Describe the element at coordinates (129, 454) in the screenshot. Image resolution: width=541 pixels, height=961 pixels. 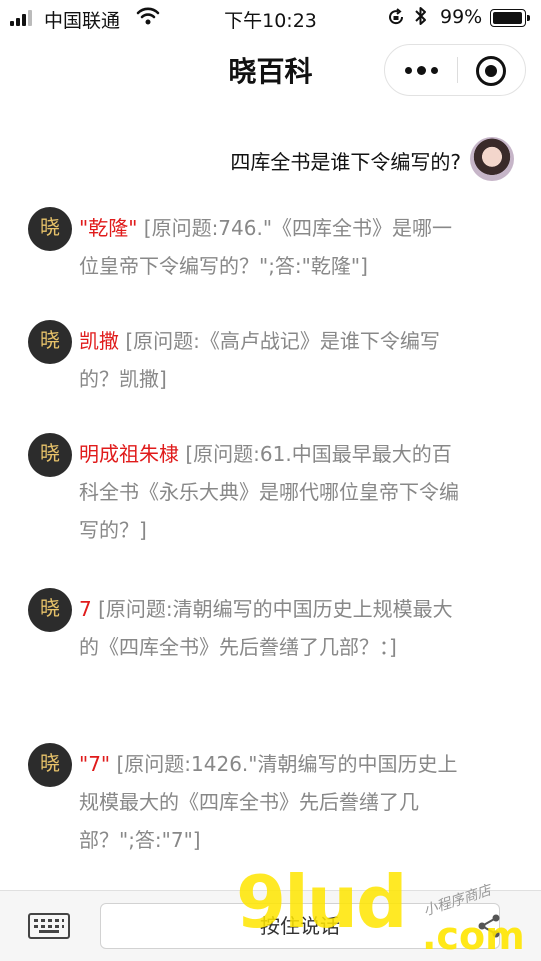
I see `answer-text: 明成祖朱棣` at that location.